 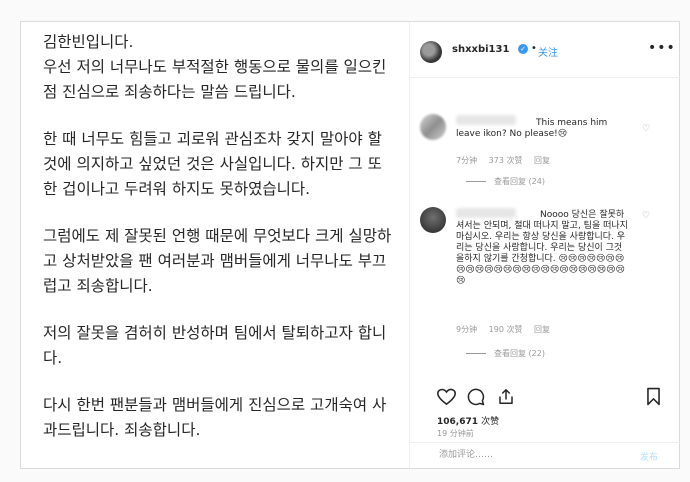 I want to click on post-comment-button: 发布, so click(x=649, y=456).